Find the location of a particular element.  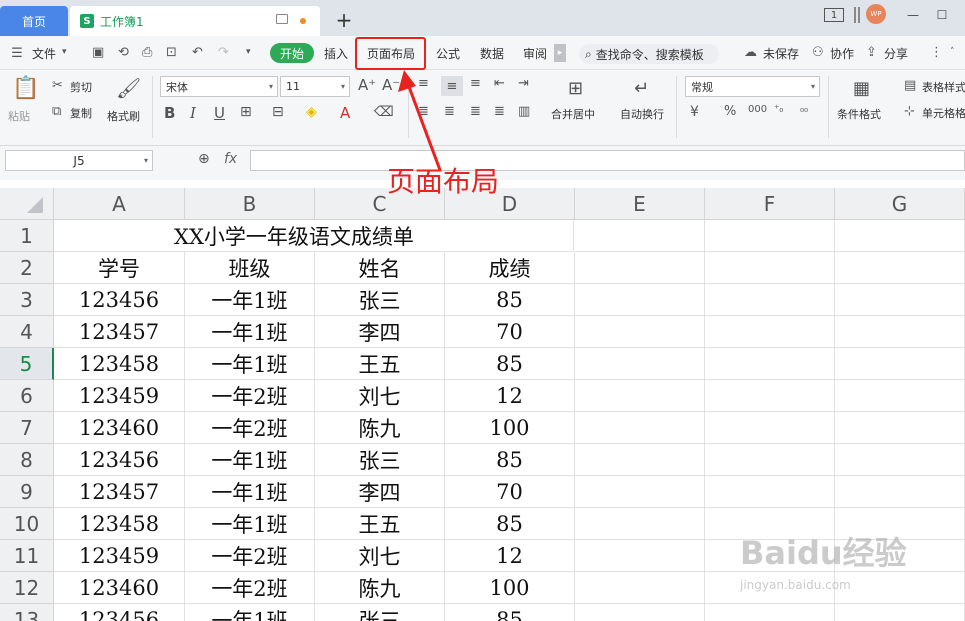

annotation-label: 页面布局 is located at coordinates (443, 181).